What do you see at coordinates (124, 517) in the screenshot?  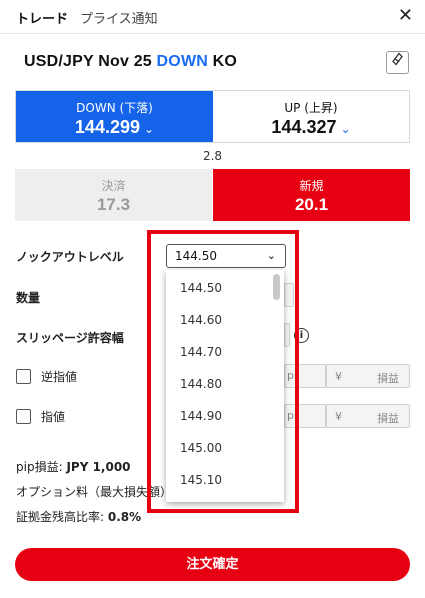 I see `margin-ratio-value: 0.8%` at bounding box center [124, 517].